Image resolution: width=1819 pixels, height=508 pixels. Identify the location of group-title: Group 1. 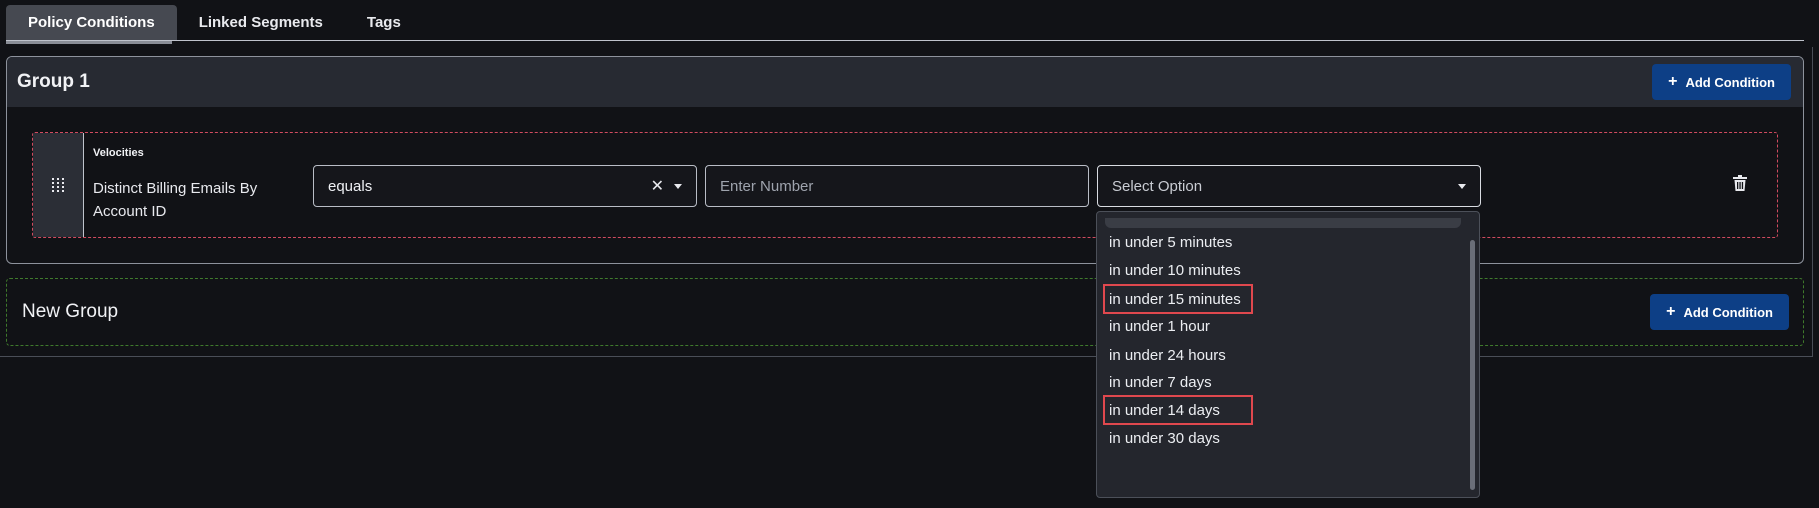
(53, 81).